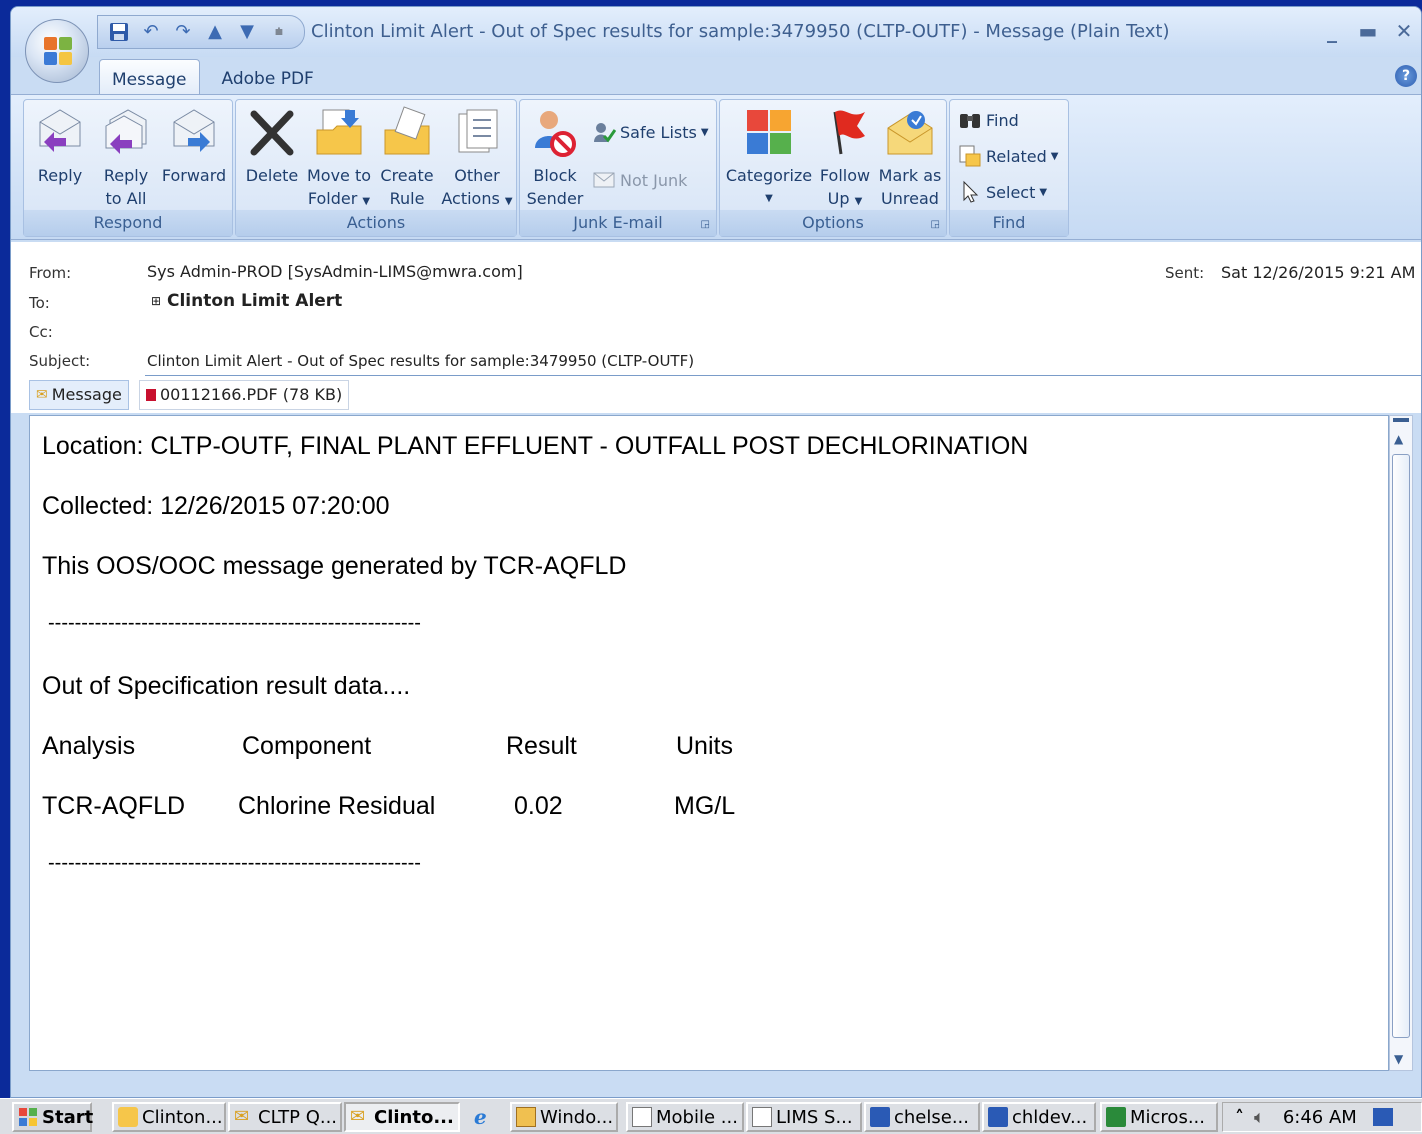  Describe the element at coordinates (251, 394) in the screenshot. I see `pdf-attachment-label: 00112166.PDF (78 KB)` at that location.